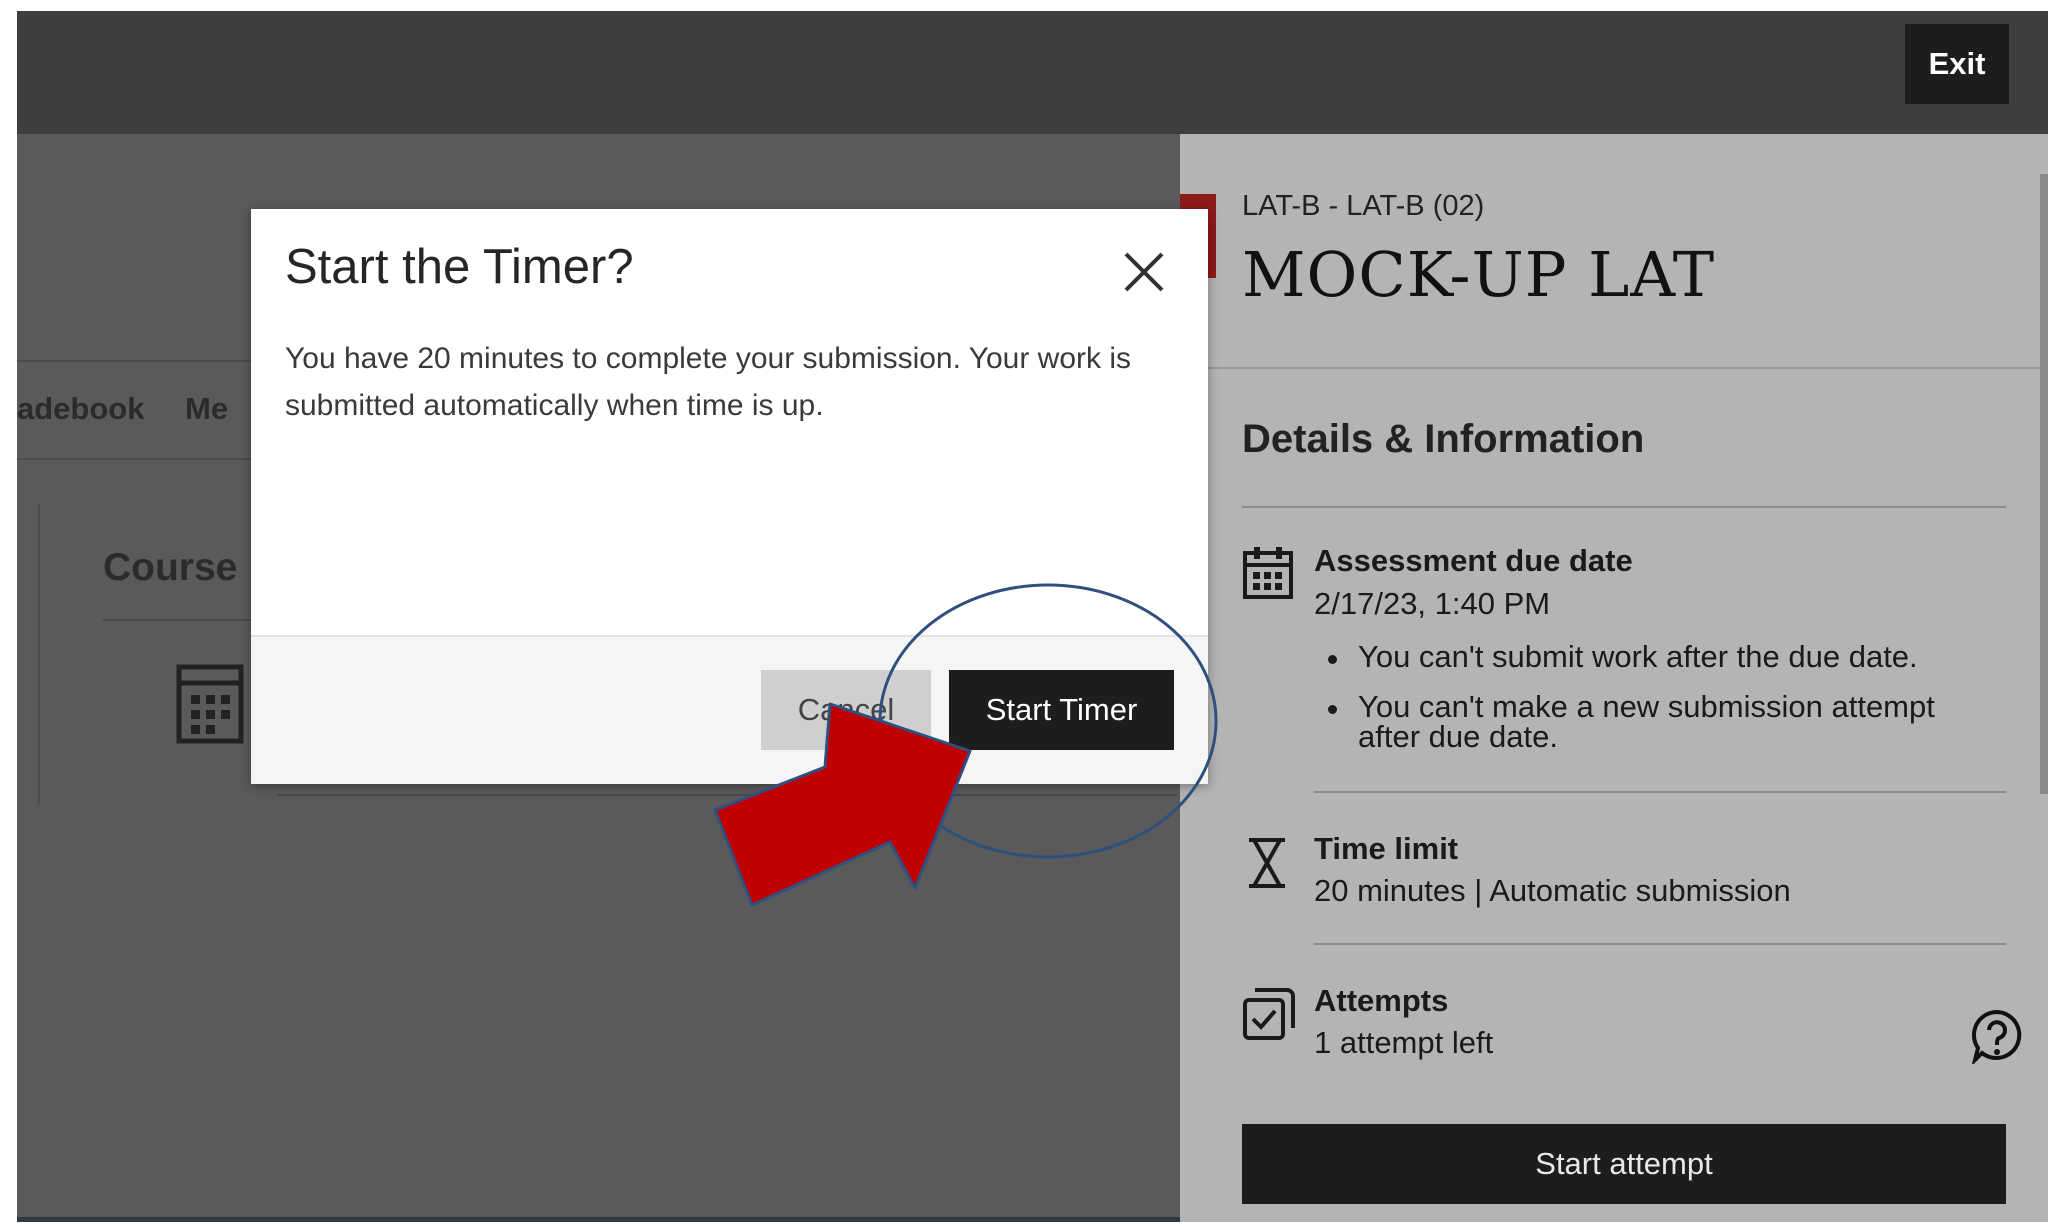 This screenshot has width=2048, height=1227. I want to click on close-icon, so click(1144, 272).